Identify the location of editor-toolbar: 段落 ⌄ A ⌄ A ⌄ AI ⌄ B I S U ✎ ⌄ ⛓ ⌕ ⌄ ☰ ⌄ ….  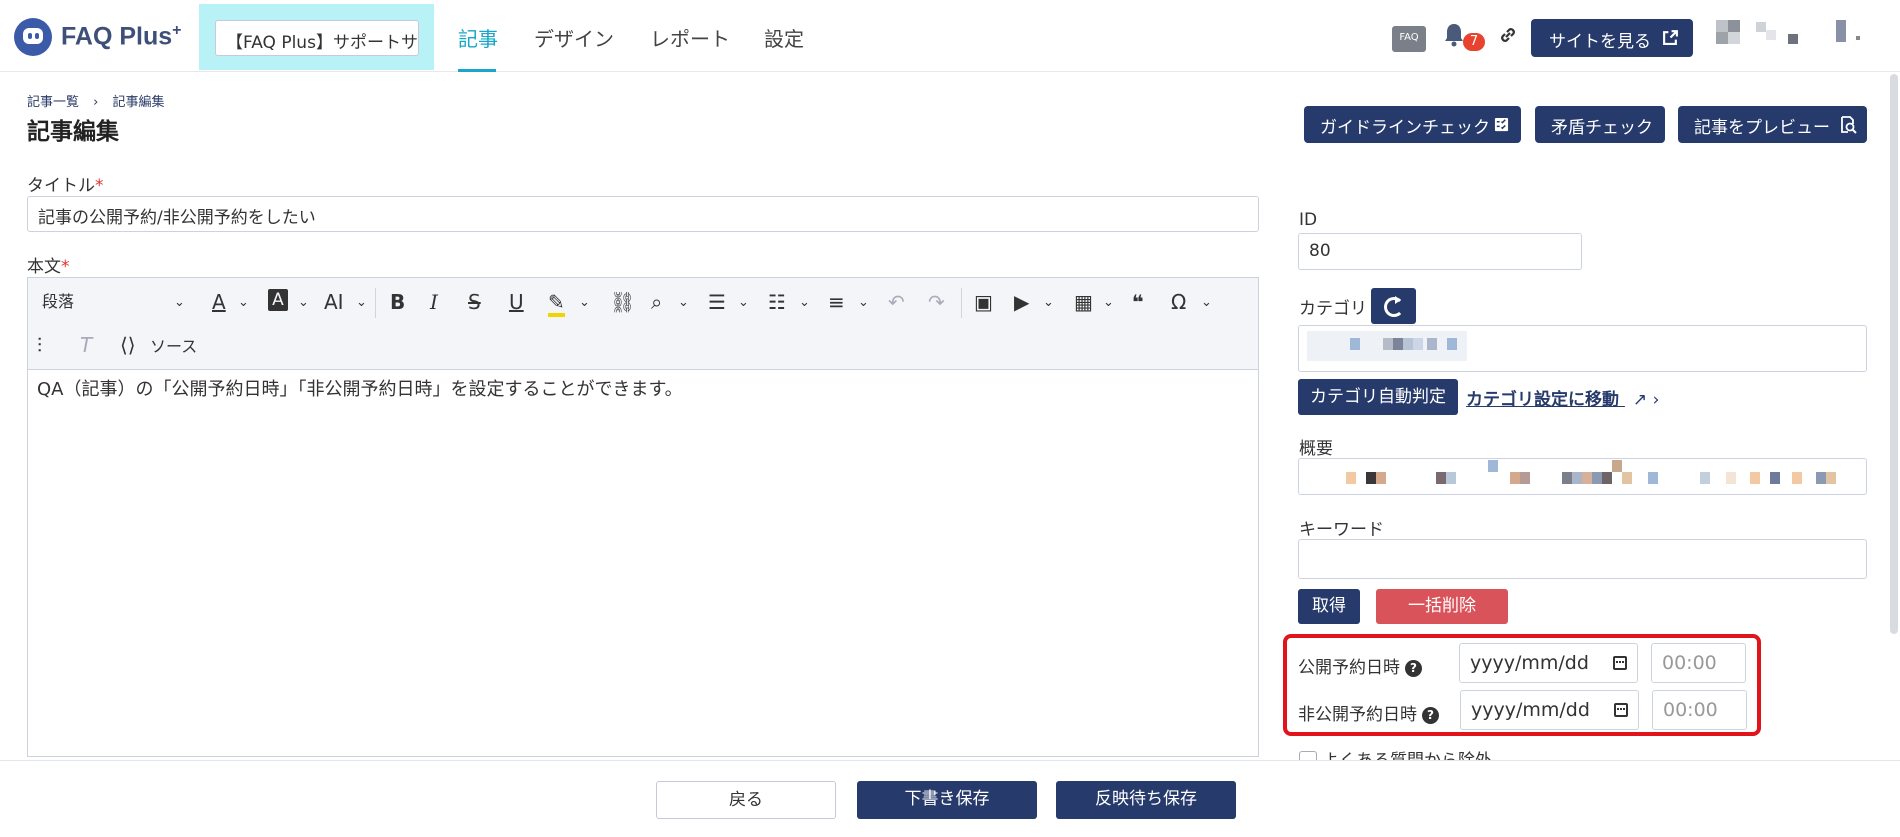
(643, 324).